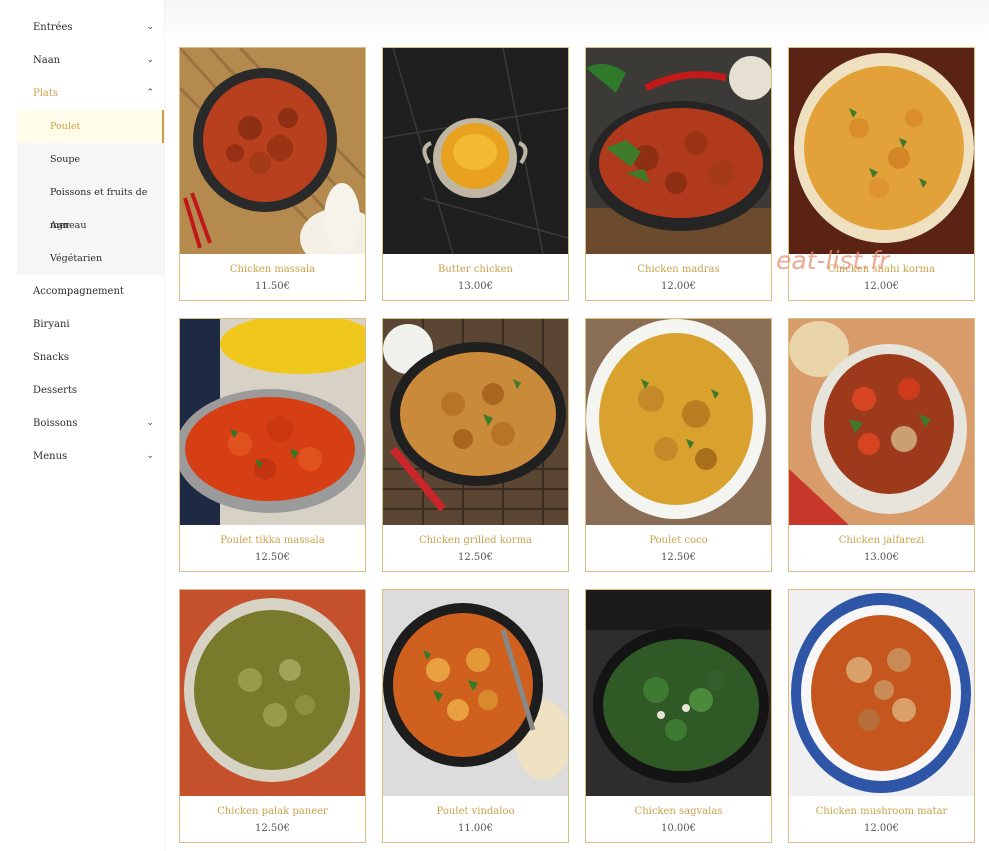 This screenshot has height=851, width=989. What do you see at coordinates (55, 390) in the screenshot?
I see `sidebar-item-label: Desserts` at bounding box center [55, 390].